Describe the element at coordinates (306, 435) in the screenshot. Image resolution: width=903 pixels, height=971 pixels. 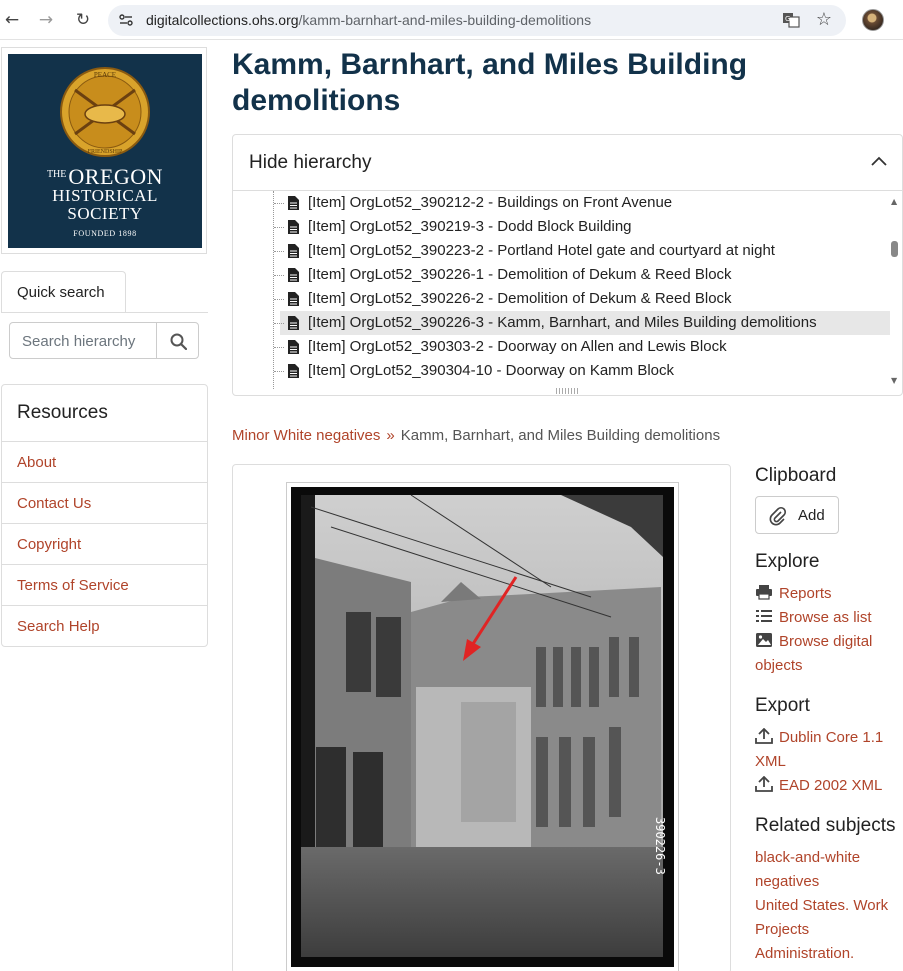
I see `breadcrumb-parent-link: Minor White negatives` at that location.